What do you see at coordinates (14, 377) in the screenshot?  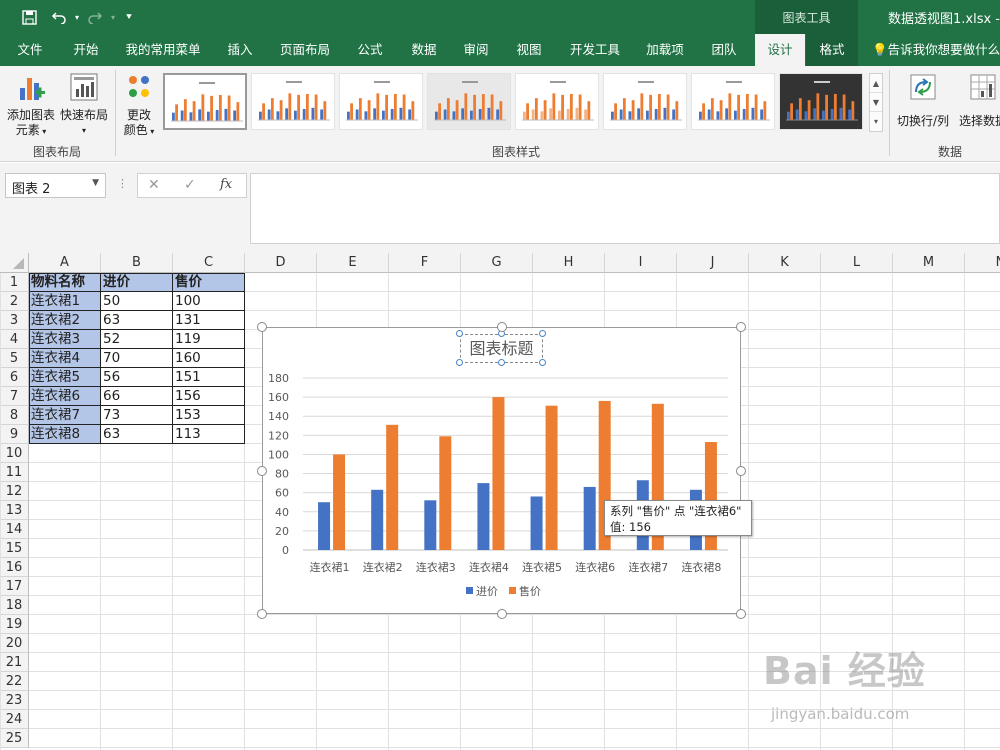 I see `row-header: 6` at bounding box center [14, 377].